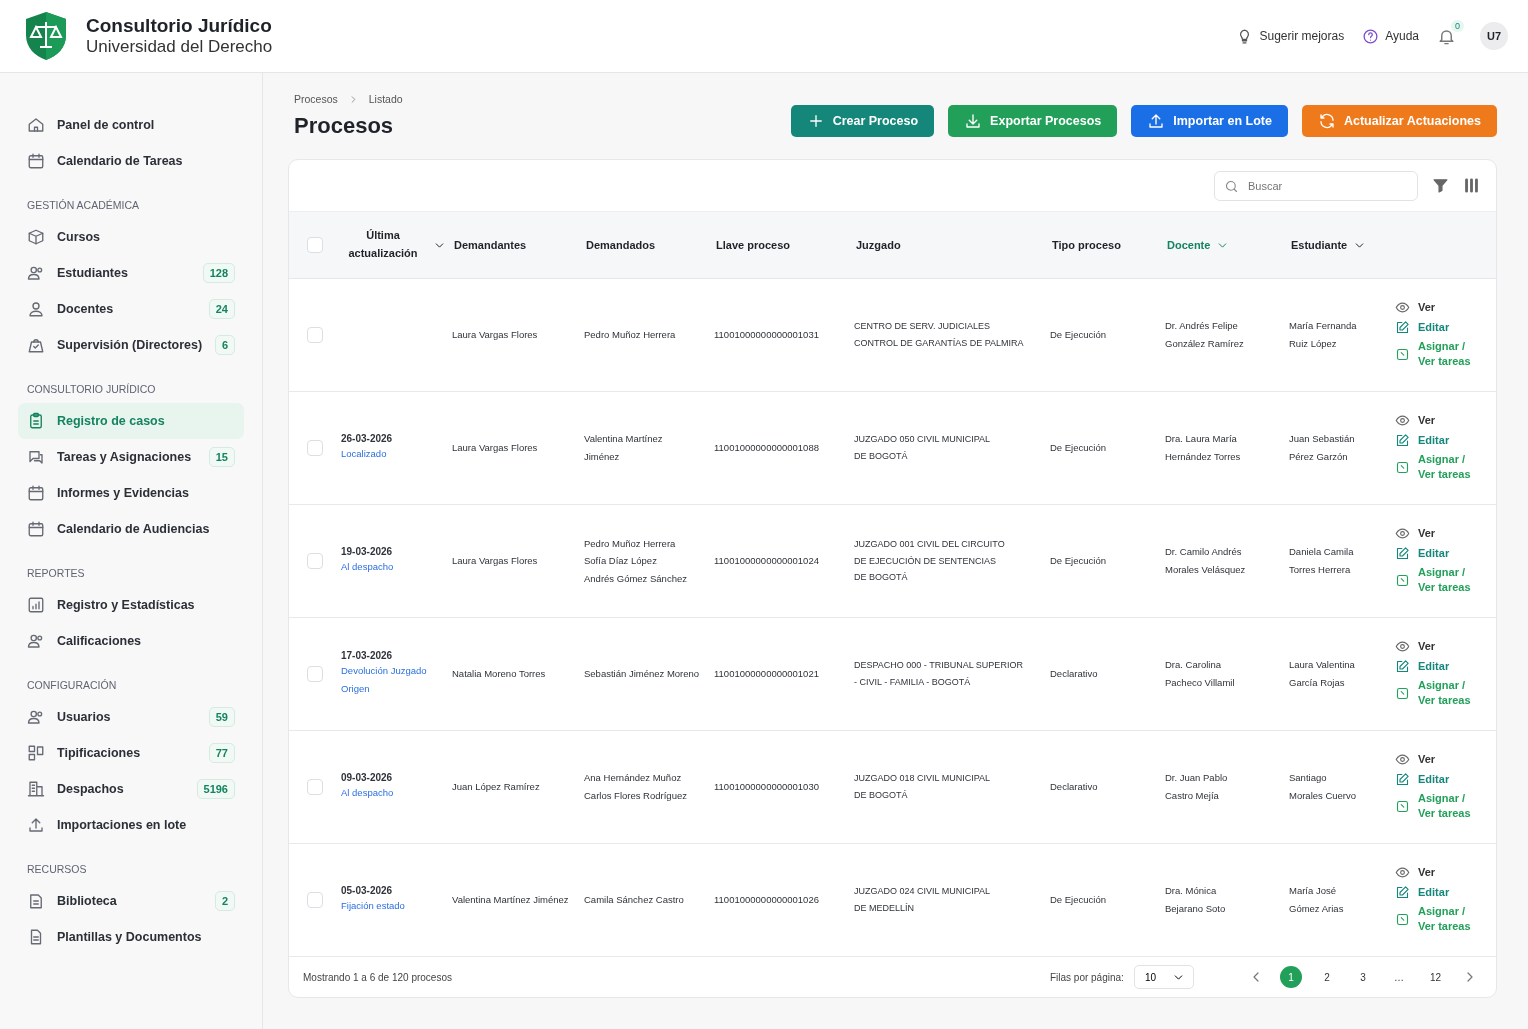 This screenshot has height=1029, width=1528. What do you see at coordinates (36, 529) in the screenshot?
I see `calendar-icon` at bounding box center [36, 529].